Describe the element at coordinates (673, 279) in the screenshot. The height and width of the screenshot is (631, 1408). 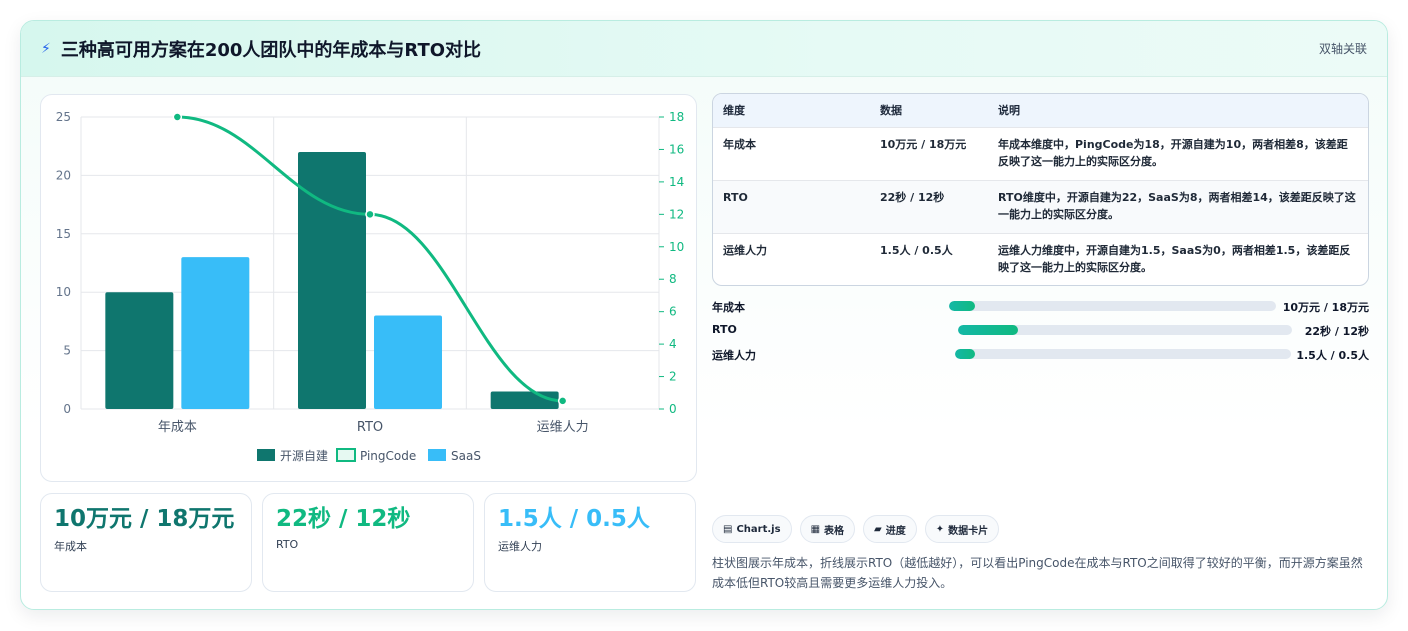
I see `y-right-tick-label: 8` at that location.